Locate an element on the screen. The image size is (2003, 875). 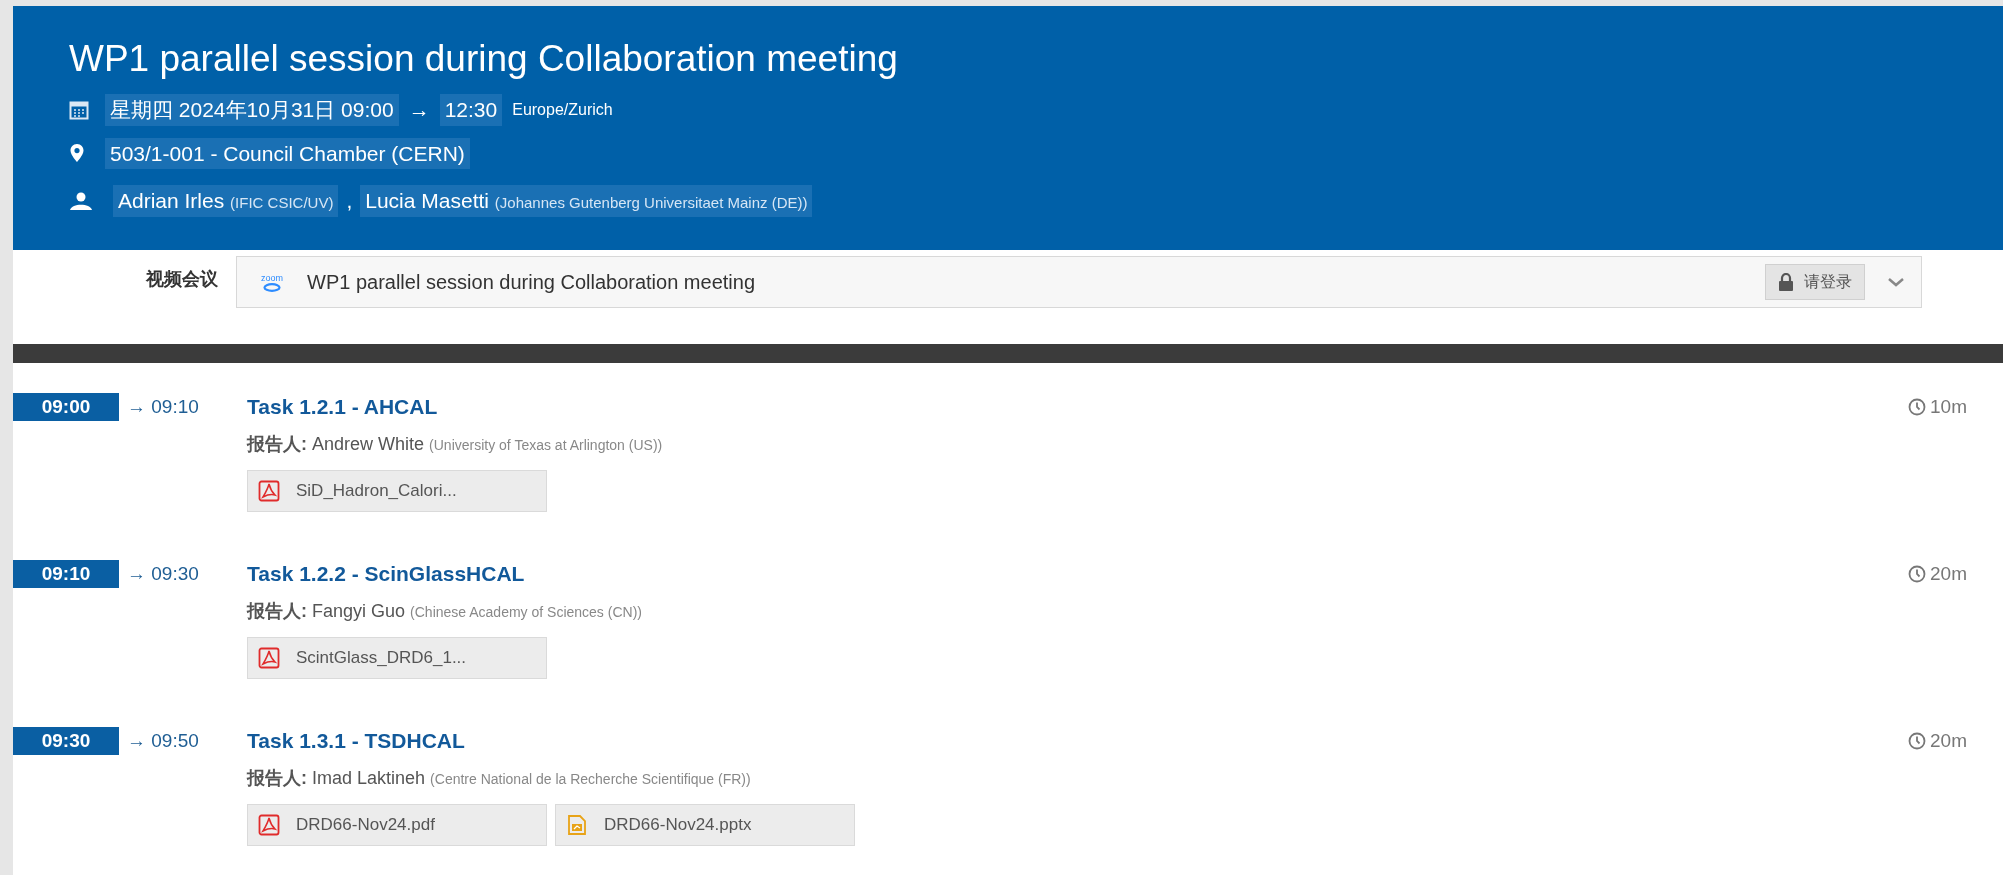
timezone: Europe/Zurich is located at coordinates (562, 109).